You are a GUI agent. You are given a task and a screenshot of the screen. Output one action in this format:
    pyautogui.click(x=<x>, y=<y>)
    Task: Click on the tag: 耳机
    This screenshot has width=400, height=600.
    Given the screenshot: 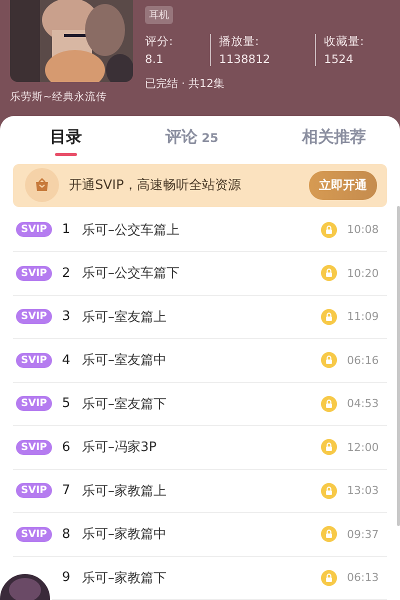 What is the action you would take?
    pyautogui.click(x=159, y=15)
    